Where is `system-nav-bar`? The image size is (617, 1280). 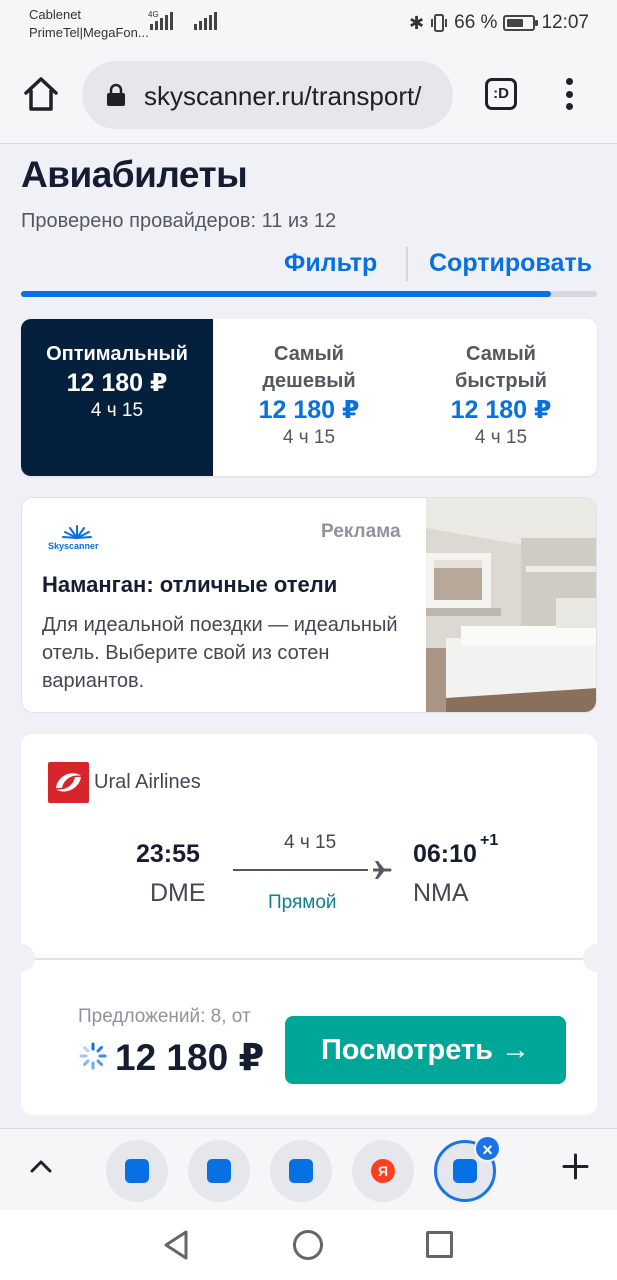
system-nav-bar is located at coordinates (308, 1245).